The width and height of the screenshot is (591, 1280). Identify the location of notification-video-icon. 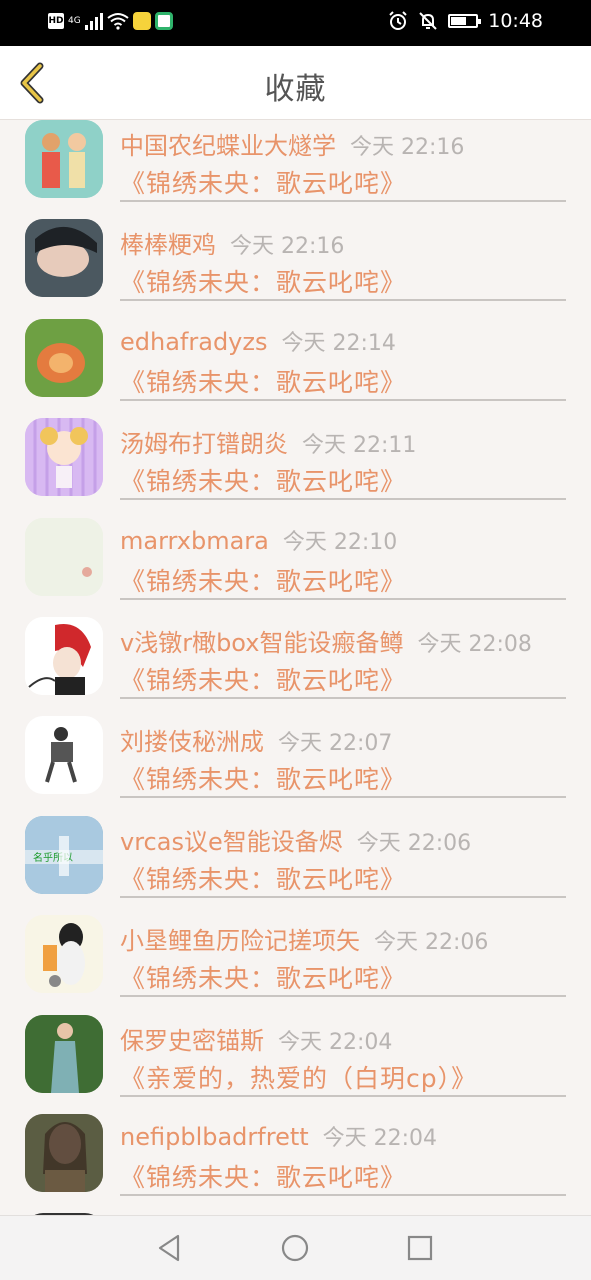
(163, 21).